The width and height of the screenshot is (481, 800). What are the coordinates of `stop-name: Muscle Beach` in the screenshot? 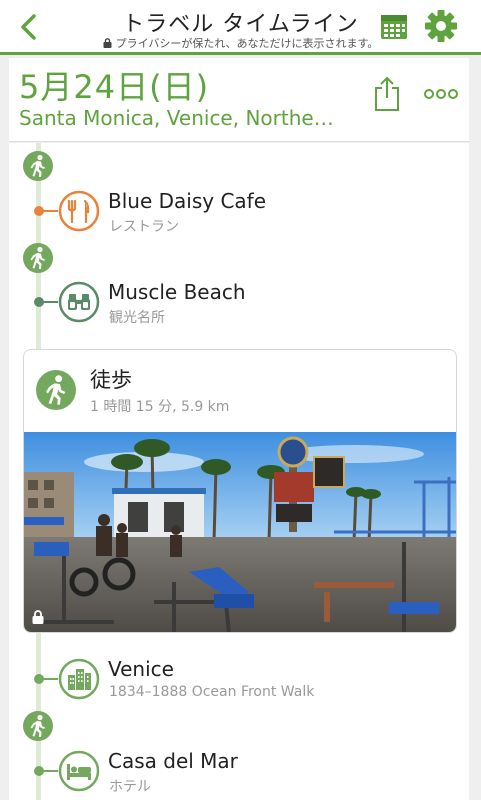 It's located at (177, 292).